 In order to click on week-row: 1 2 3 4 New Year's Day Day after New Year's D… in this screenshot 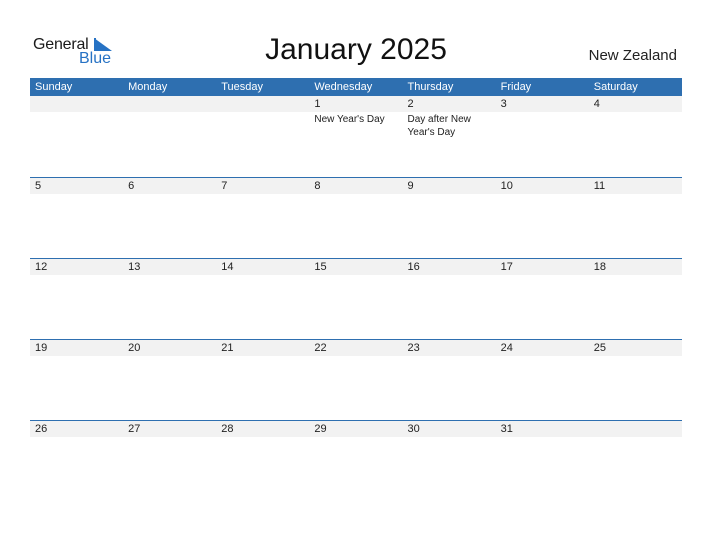, I will do `click(356, 136)`.